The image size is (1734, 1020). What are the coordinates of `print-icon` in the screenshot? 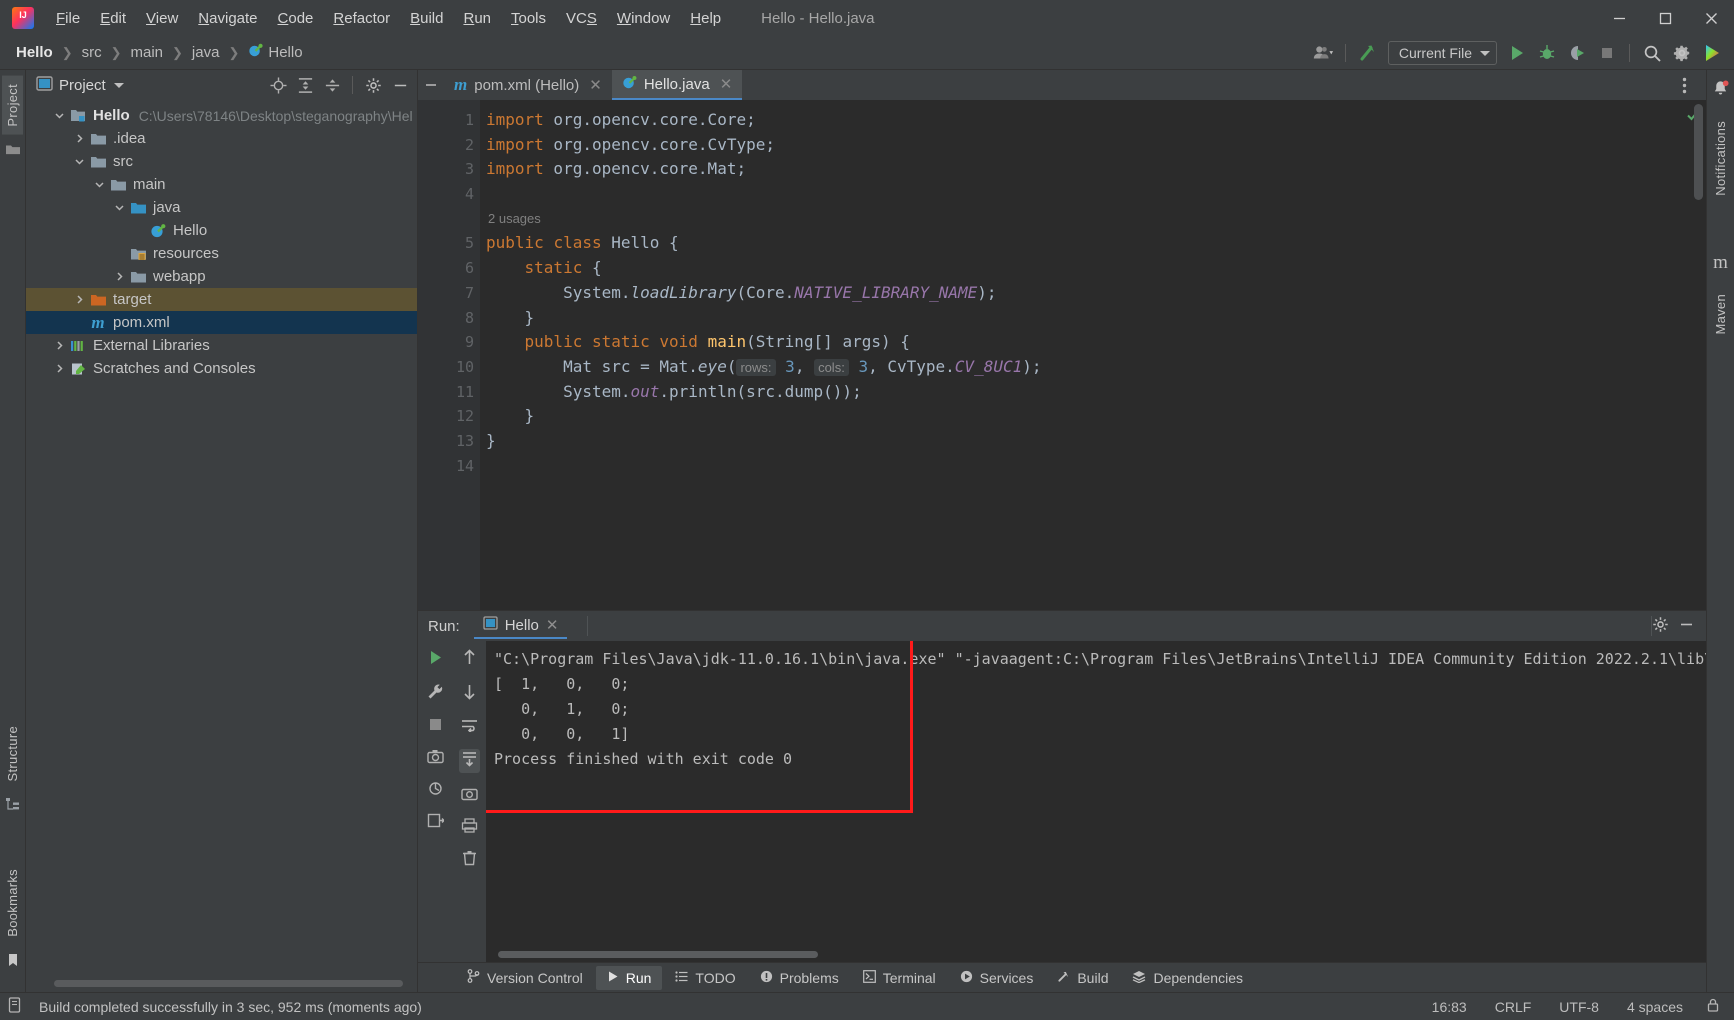 It's located at (469, 827).